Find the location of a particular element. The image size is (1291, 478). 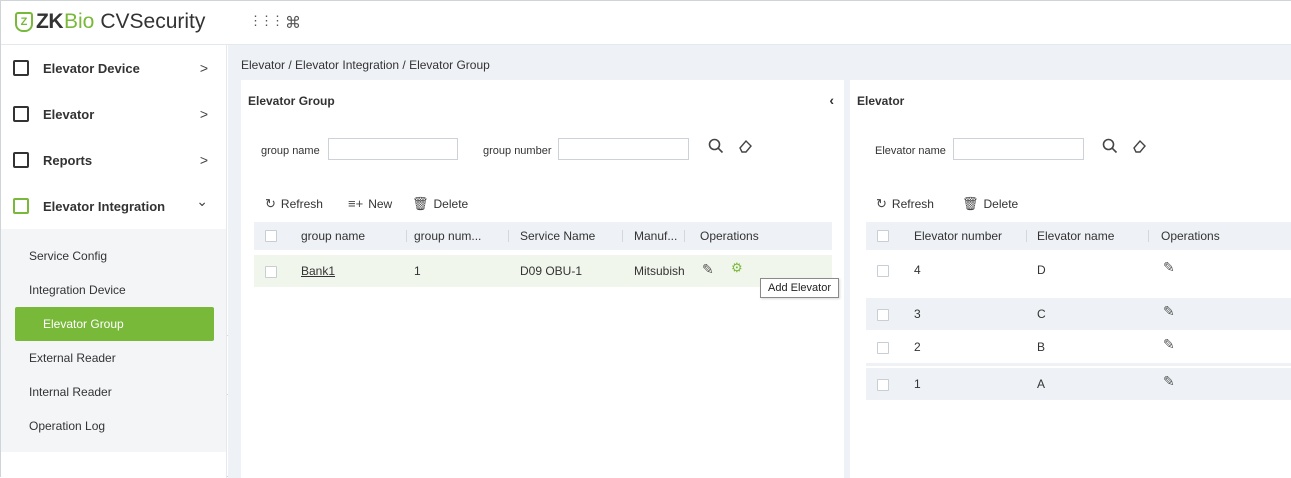

sidebar-item-elevator: Elevator > is located at coordinates (113, 114).